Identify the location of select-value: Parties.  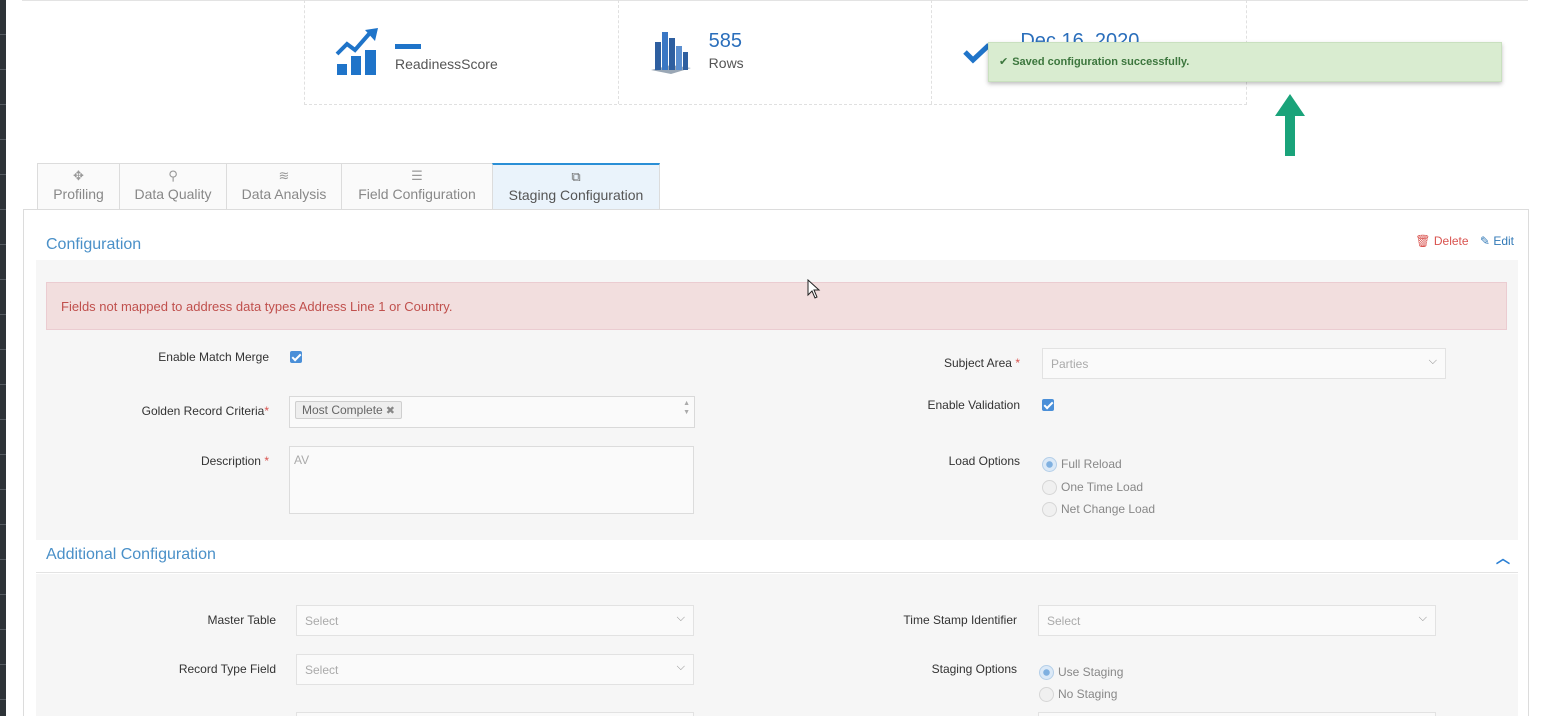
(1070, 364).